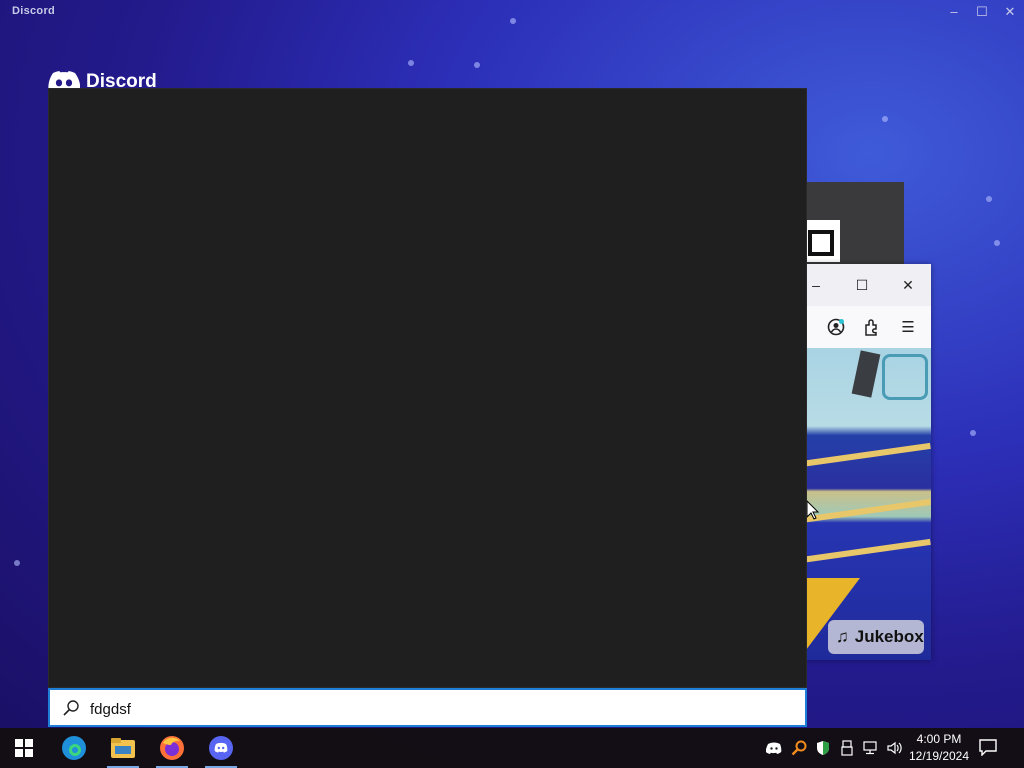 Image resolution: width=1024 pixels, height=768 pixels. I want to click on clock: 4:00 PM 12/19/2024, so click(939, 748).